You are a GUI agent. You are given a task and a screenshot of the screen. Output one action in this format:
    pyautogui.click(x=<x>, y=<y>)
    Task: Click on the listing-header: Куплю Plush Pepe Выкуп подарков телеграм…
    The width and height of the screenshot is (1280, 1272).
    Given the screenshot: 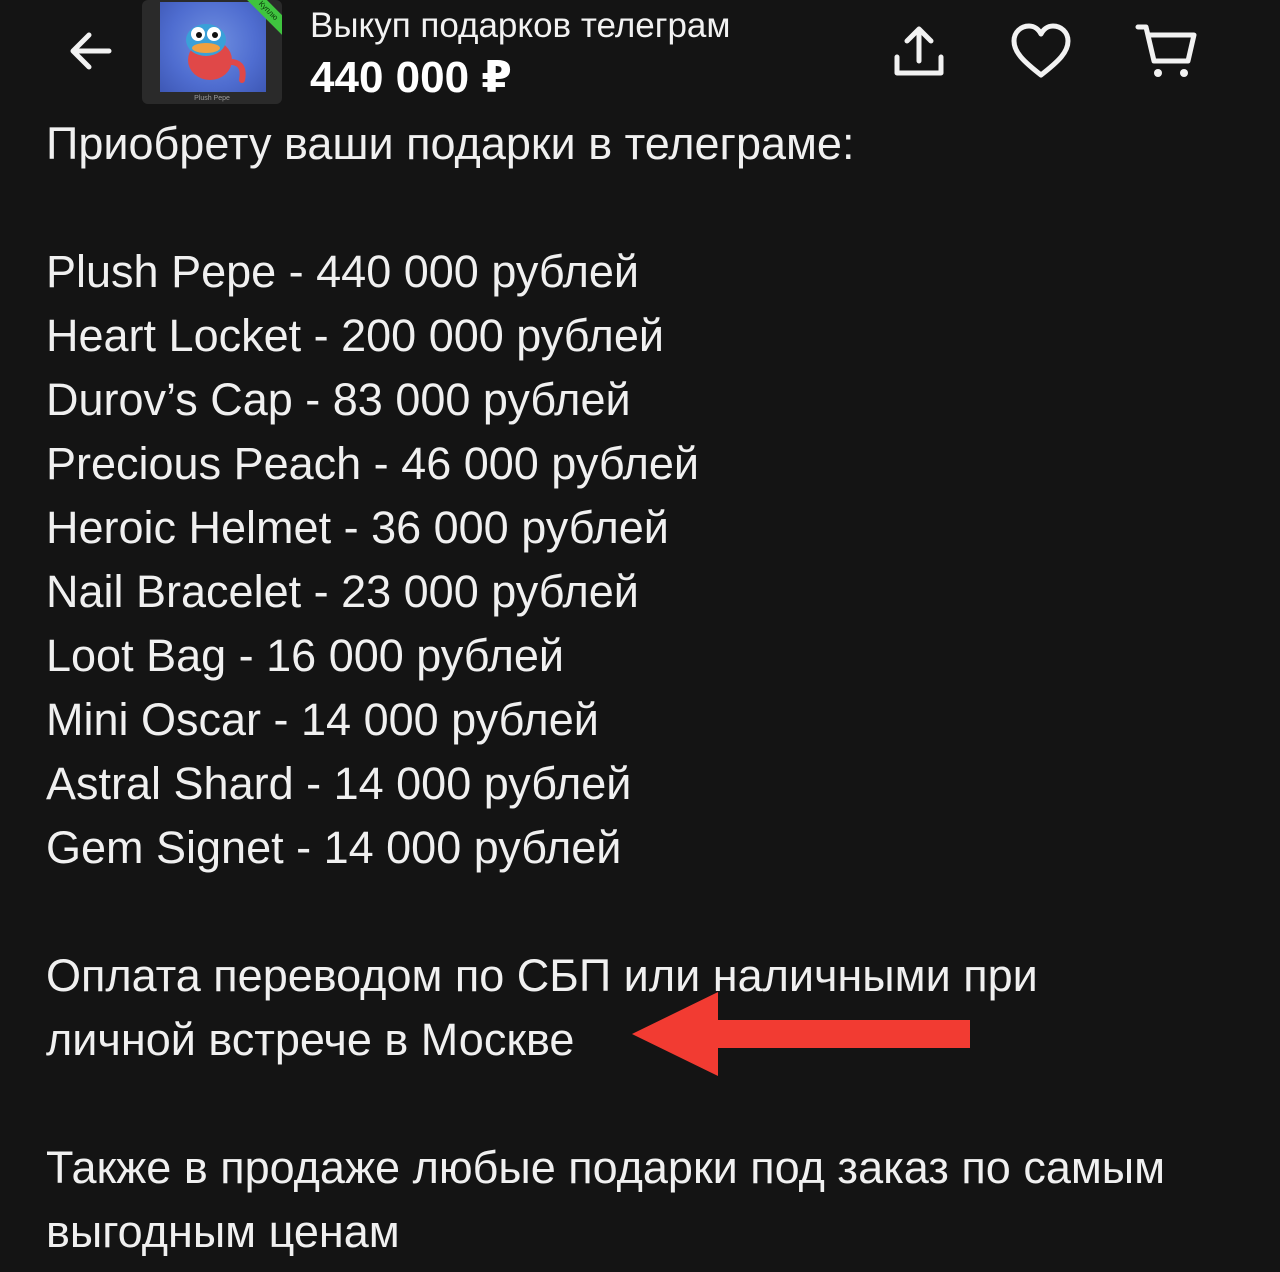 What is the action you would take?
    pyautogui.click(x=640, y=55)
    